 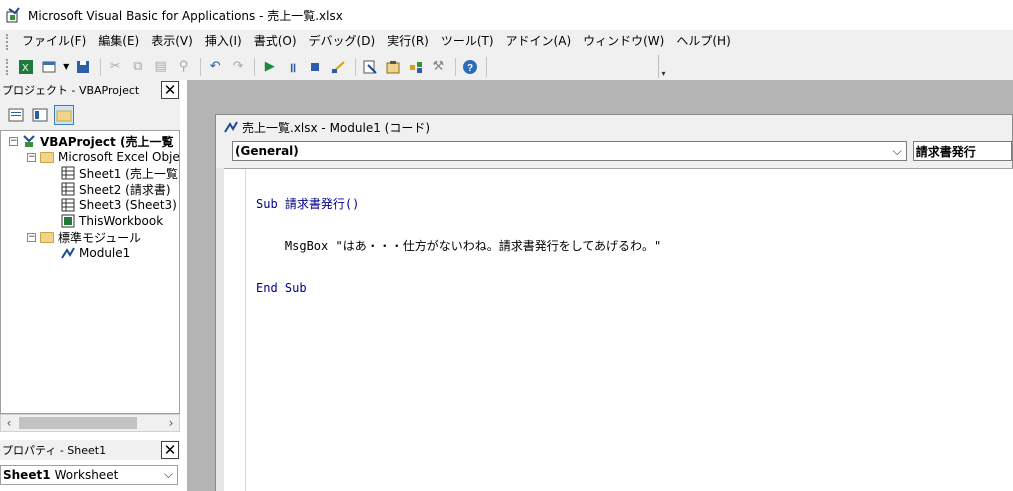 I want to click on tree-item-label: Module1, so click(x=105, y=253).